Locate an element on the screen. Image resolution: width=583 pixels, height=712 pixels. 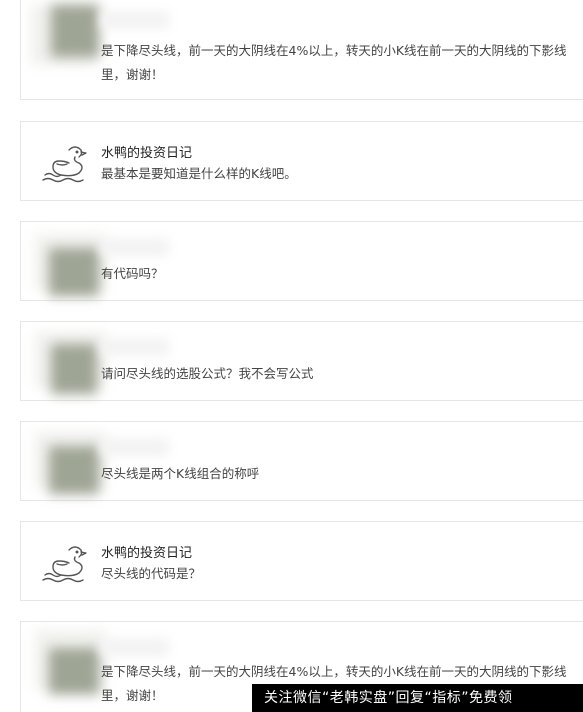
comment-text: 有代码吗？ is located at coordinates (132, 273).